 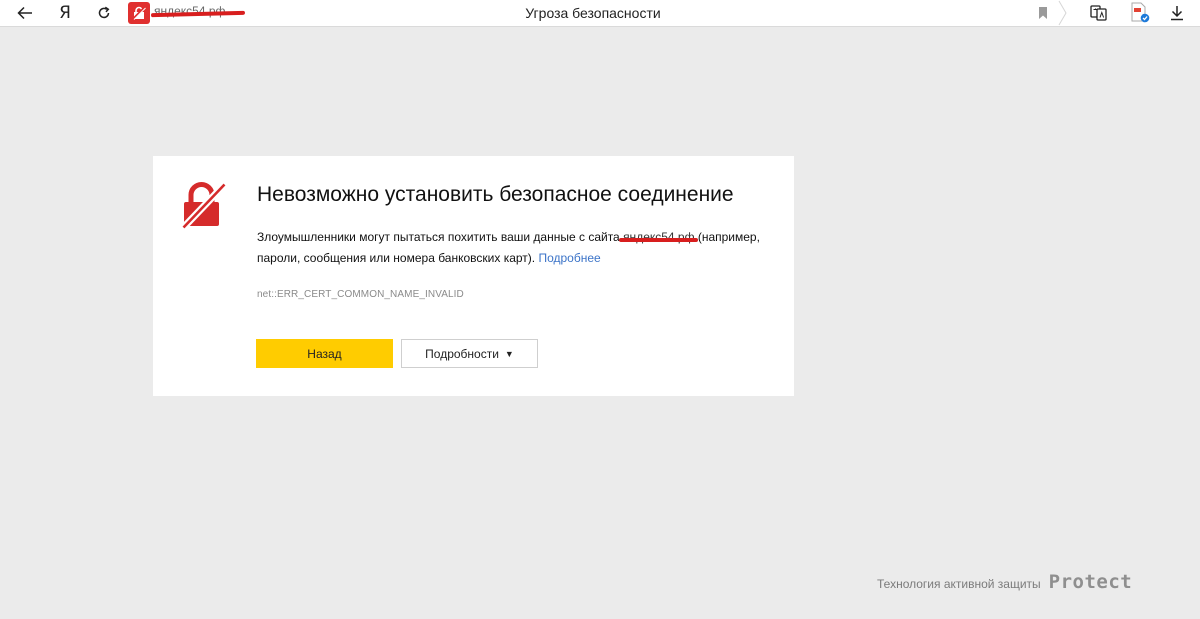 I want to click on protect-footer: Технология активной защиты Protect, so click(x=1004, y=582).